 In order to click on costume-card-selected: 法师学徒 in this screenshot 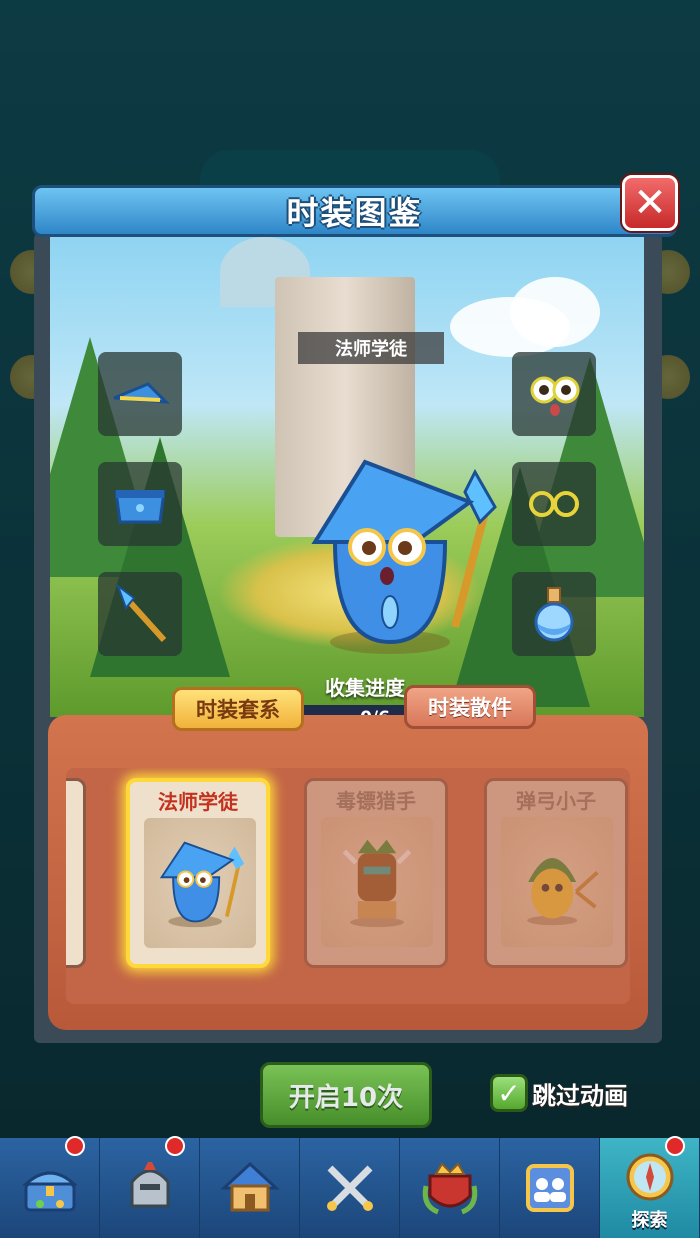, I will do `click(198, 873)`.